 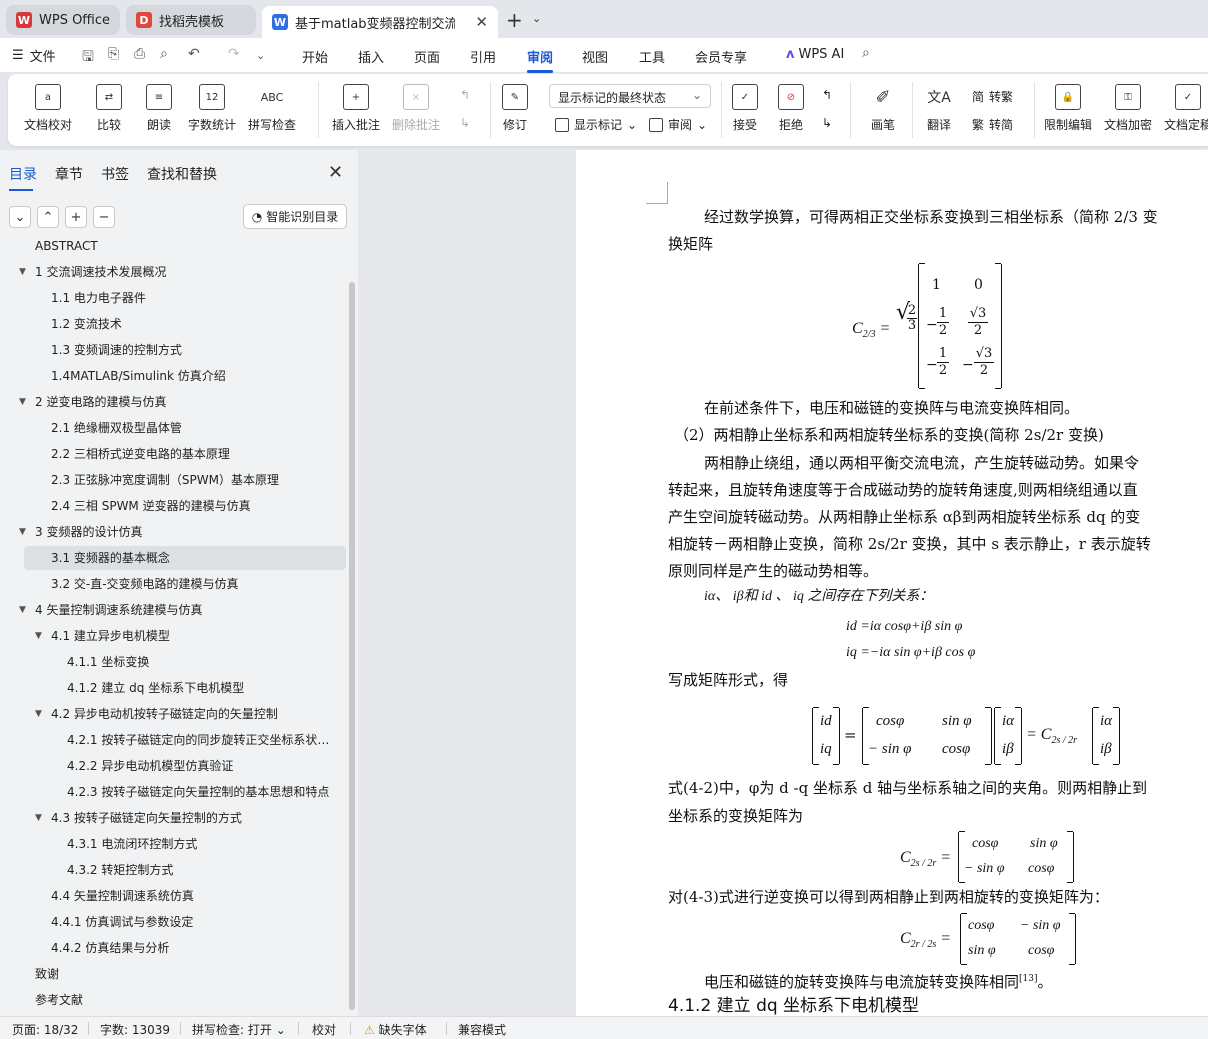 What do you see at coordinates (815, 54) in the screenshot?
I see `wps-ai-button: ᴧ WPS AI` at bounding box center [815, 54].